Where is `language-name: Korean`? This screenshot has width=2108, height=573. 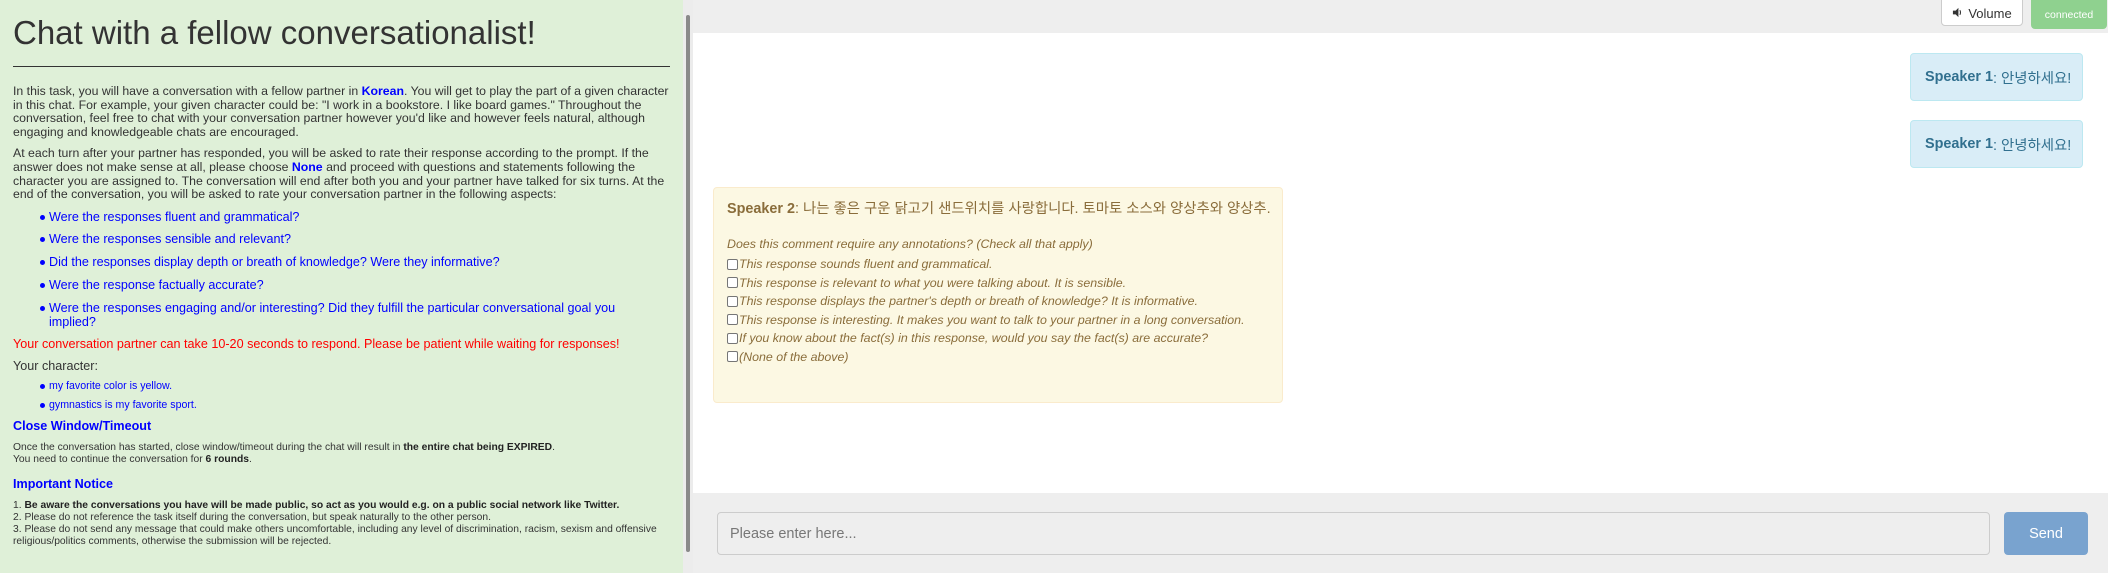
language-name: Korean is located at coordinates (382, 91).